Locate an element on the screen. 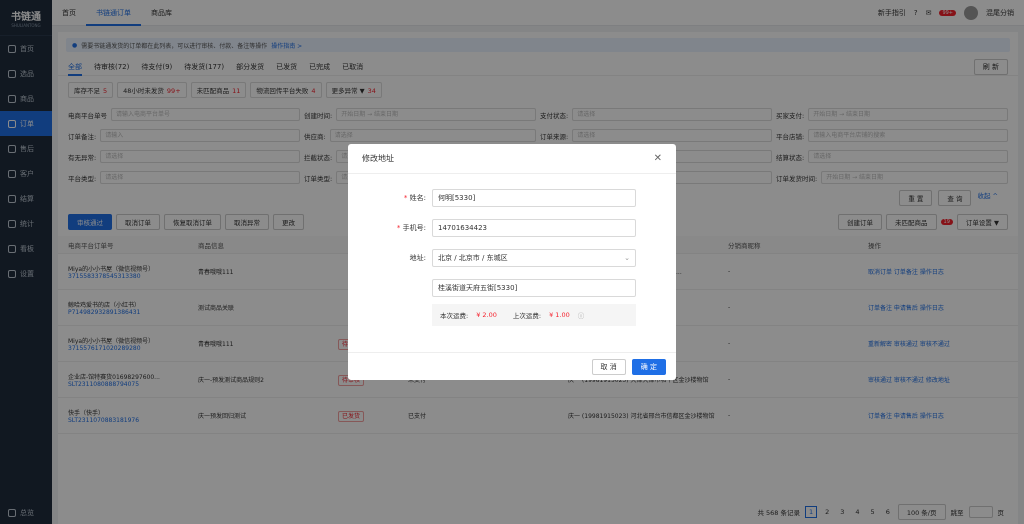  name-label: * 姓名: is located at coordinates (414, 198).